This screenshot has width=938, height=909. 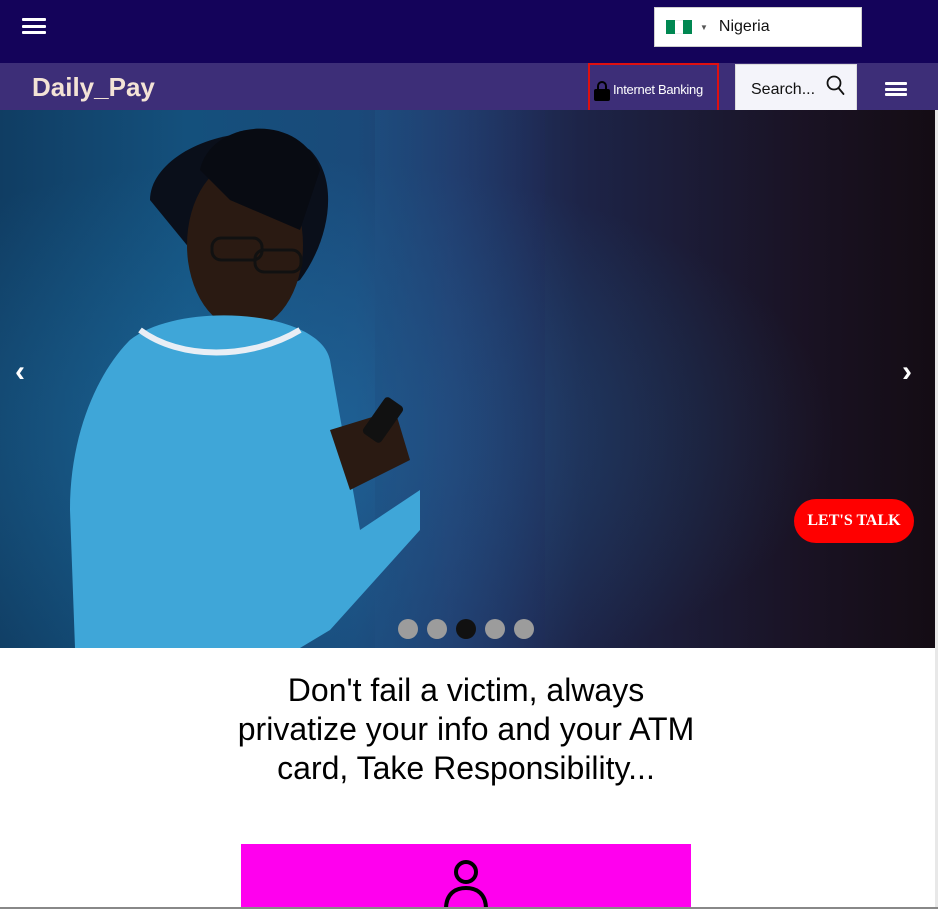 What do you see at coordinates (469, 31) in the screenshot?
I see `top-bar: ▼ Nigeria` at bounding box center [469, 31].